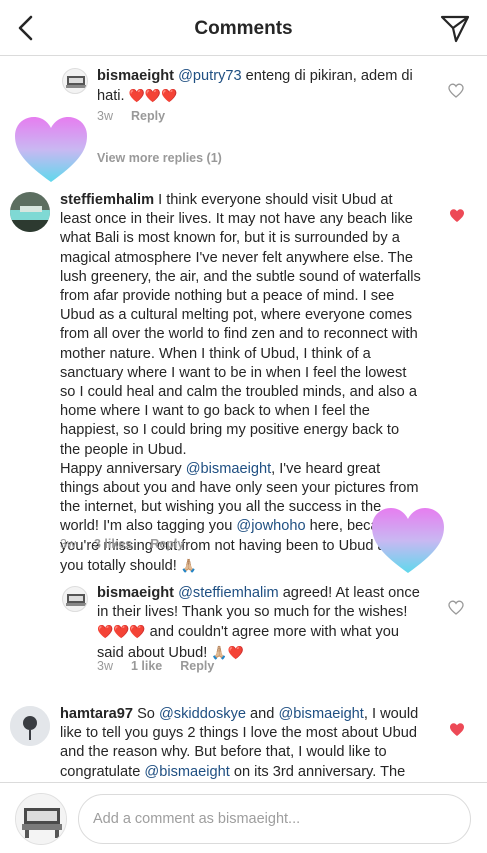  Describe the element at coordinates (146, 714) in the screenshot. I see `comment-body: So` at that location.